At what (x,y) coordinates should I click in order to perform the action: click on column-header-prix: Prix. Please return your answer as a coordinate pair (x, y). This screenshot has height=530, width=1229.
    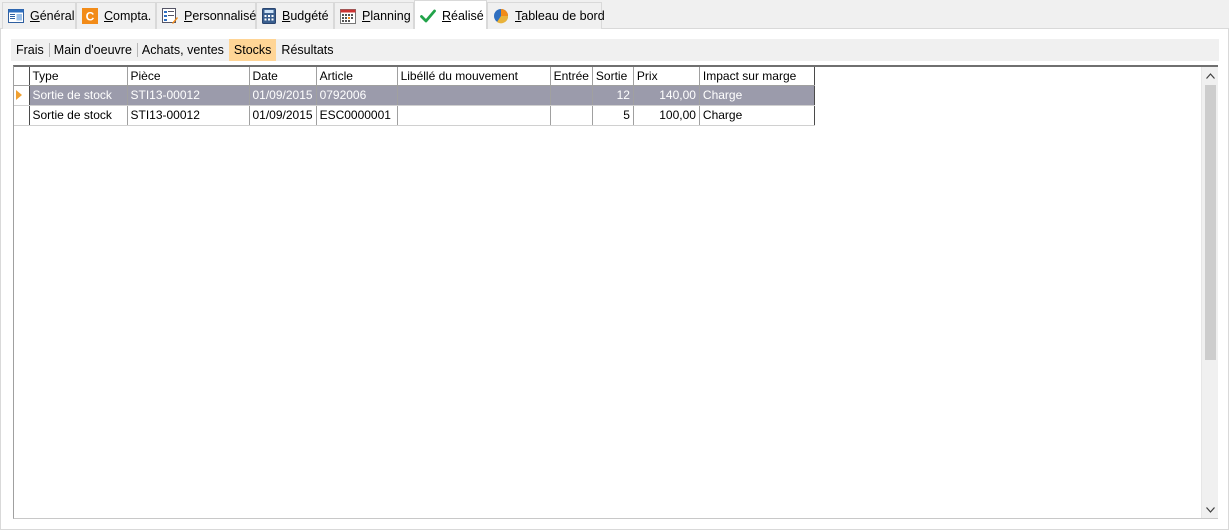
    Looking at the image, I should click on (666, 76).